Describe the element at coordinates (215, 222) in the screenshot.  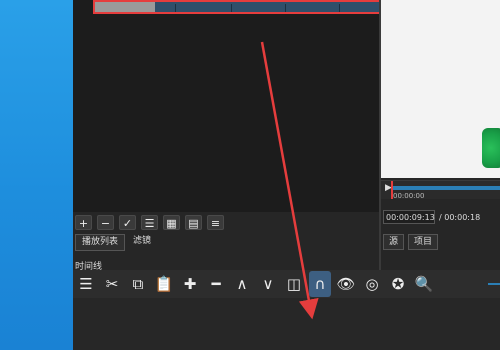
I see `menu-icon: ≡` at that location.